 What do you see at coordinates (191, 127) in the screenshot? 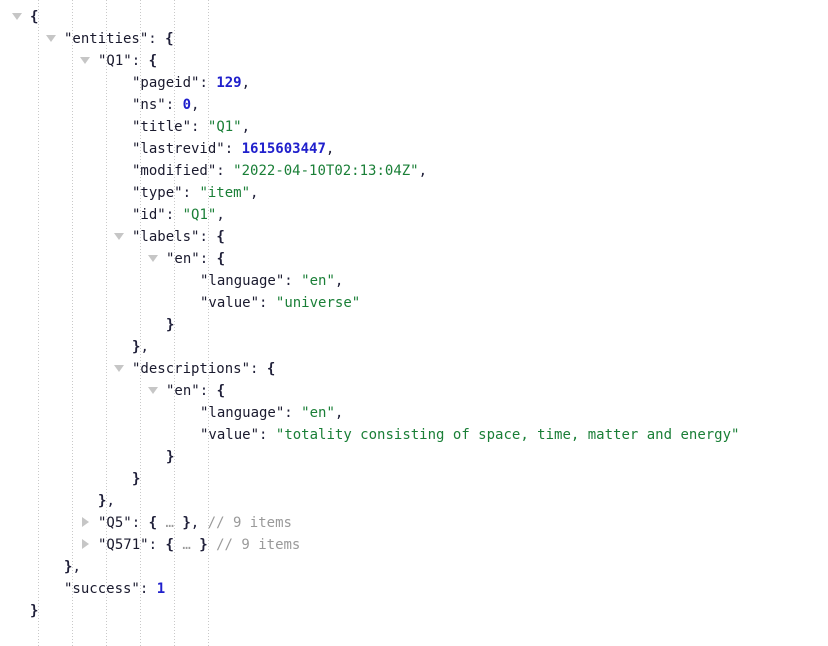
I see `json-line-text: "title": "Q1",` at bounding box center [191, 127].